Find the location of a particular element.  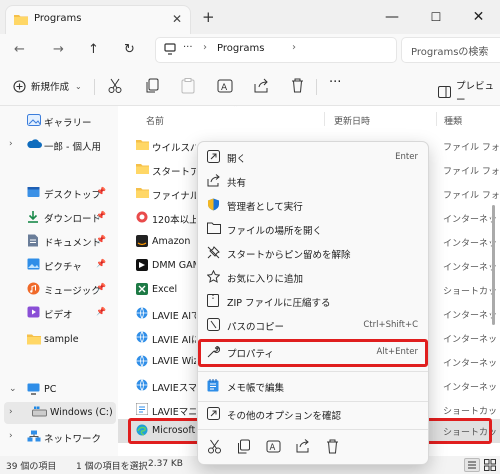

menu-item-open: 開く Enter is located at coordinates (314, 157).